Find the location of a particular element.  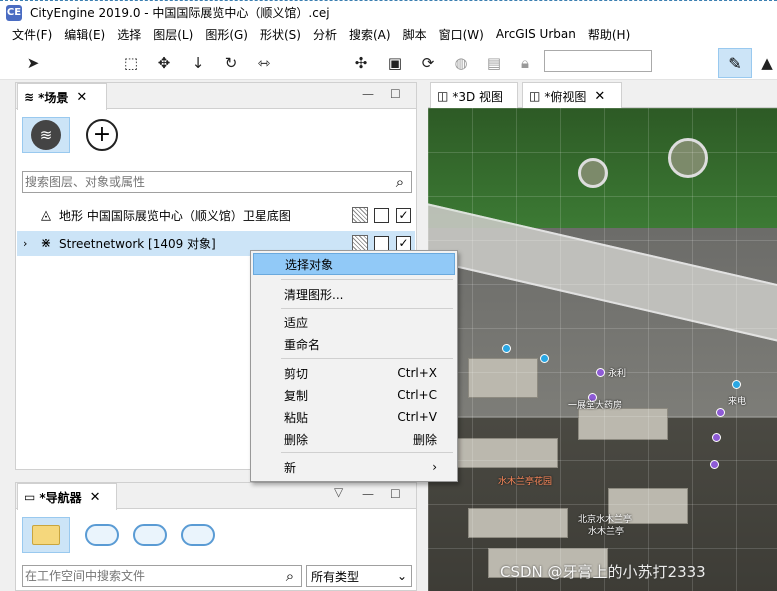

local-files-button is located at coordinates (46, 535).